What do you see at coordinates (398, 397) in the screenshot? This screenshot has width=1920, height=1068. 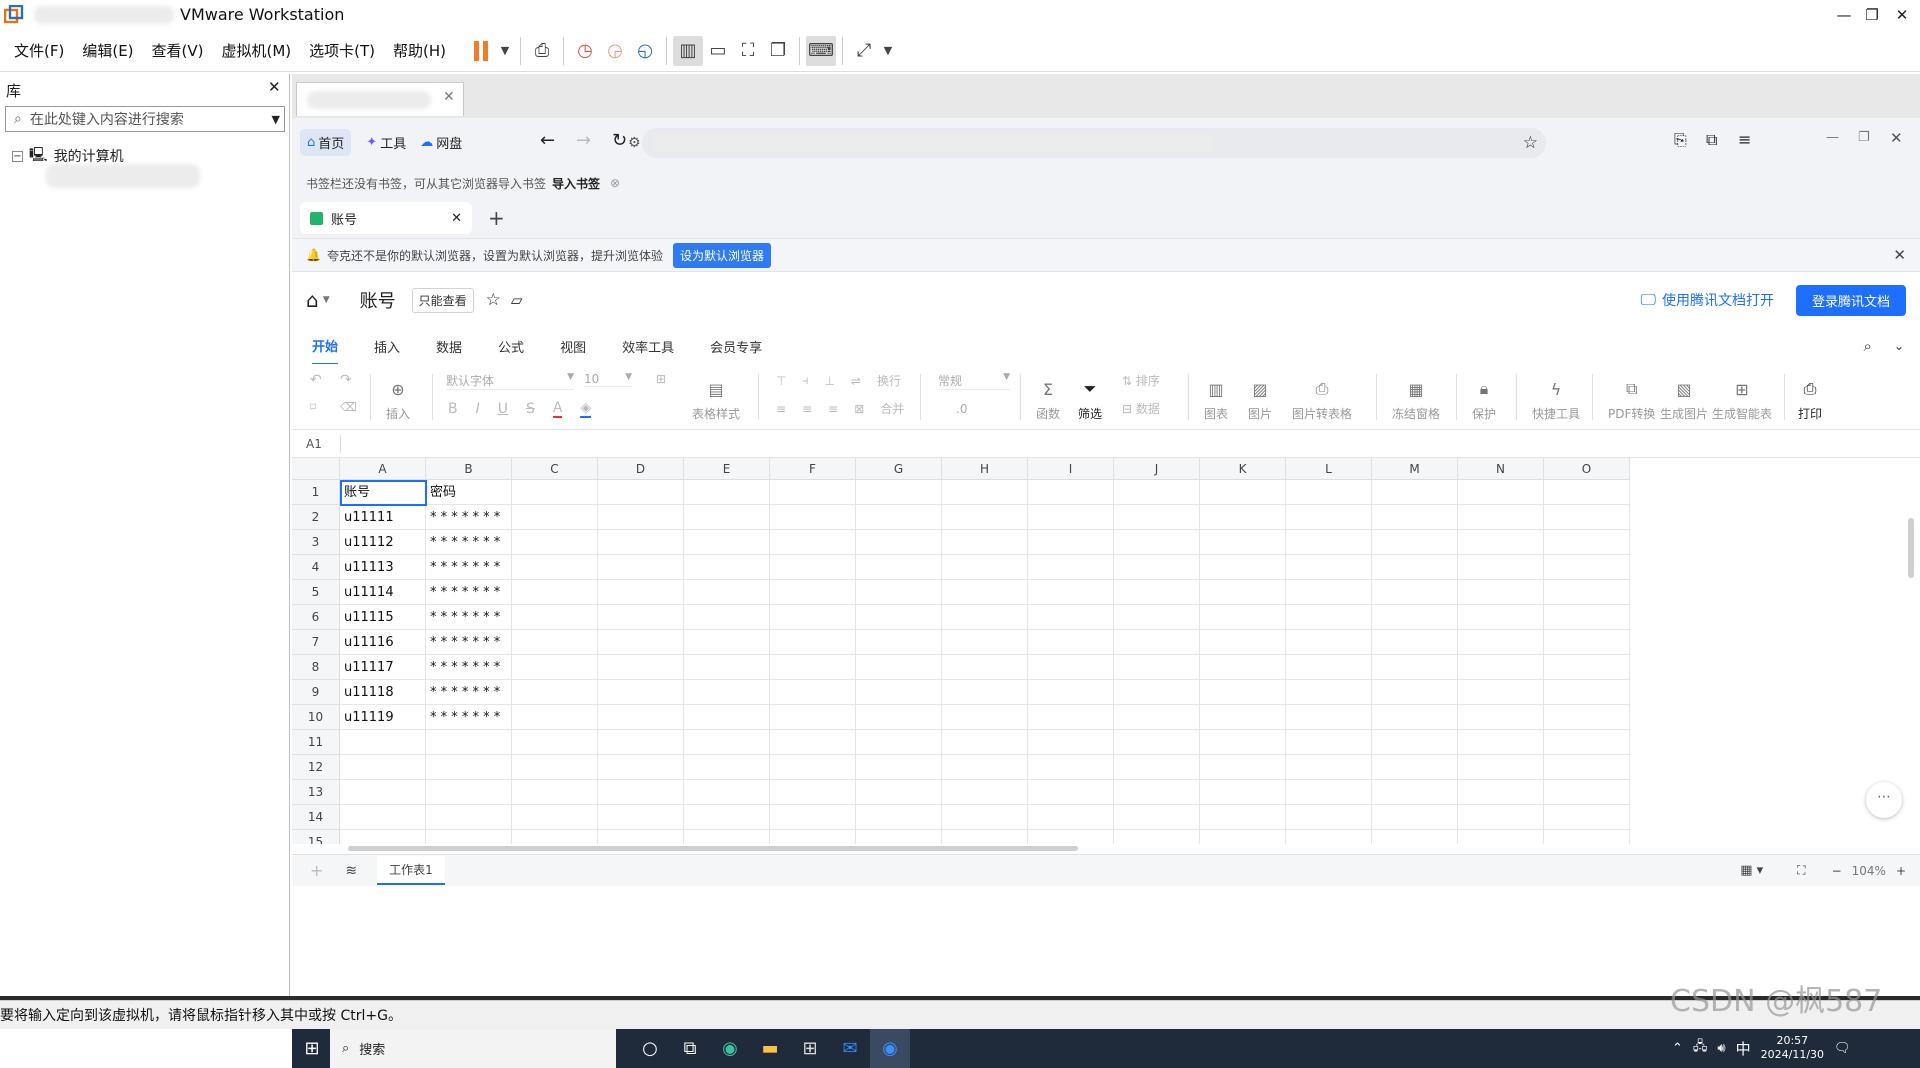 I see `insert-group: ⊕ 插入` at bounding box center [398, 397].